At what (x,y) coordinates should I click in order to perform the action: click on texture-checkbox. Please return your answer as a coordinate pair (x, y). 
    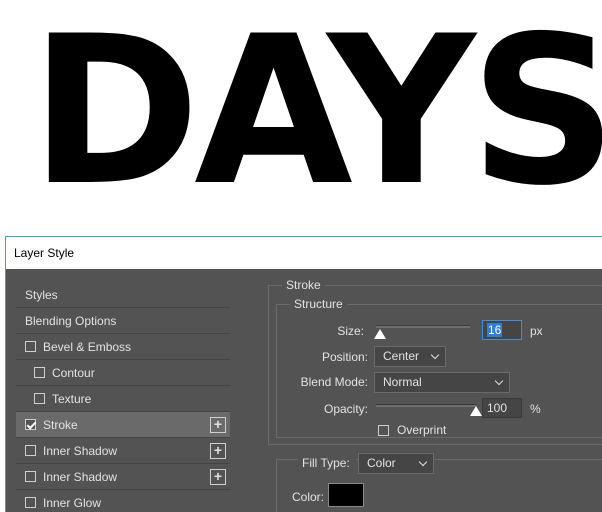
    Looking at the image, I should click on (39, 398).